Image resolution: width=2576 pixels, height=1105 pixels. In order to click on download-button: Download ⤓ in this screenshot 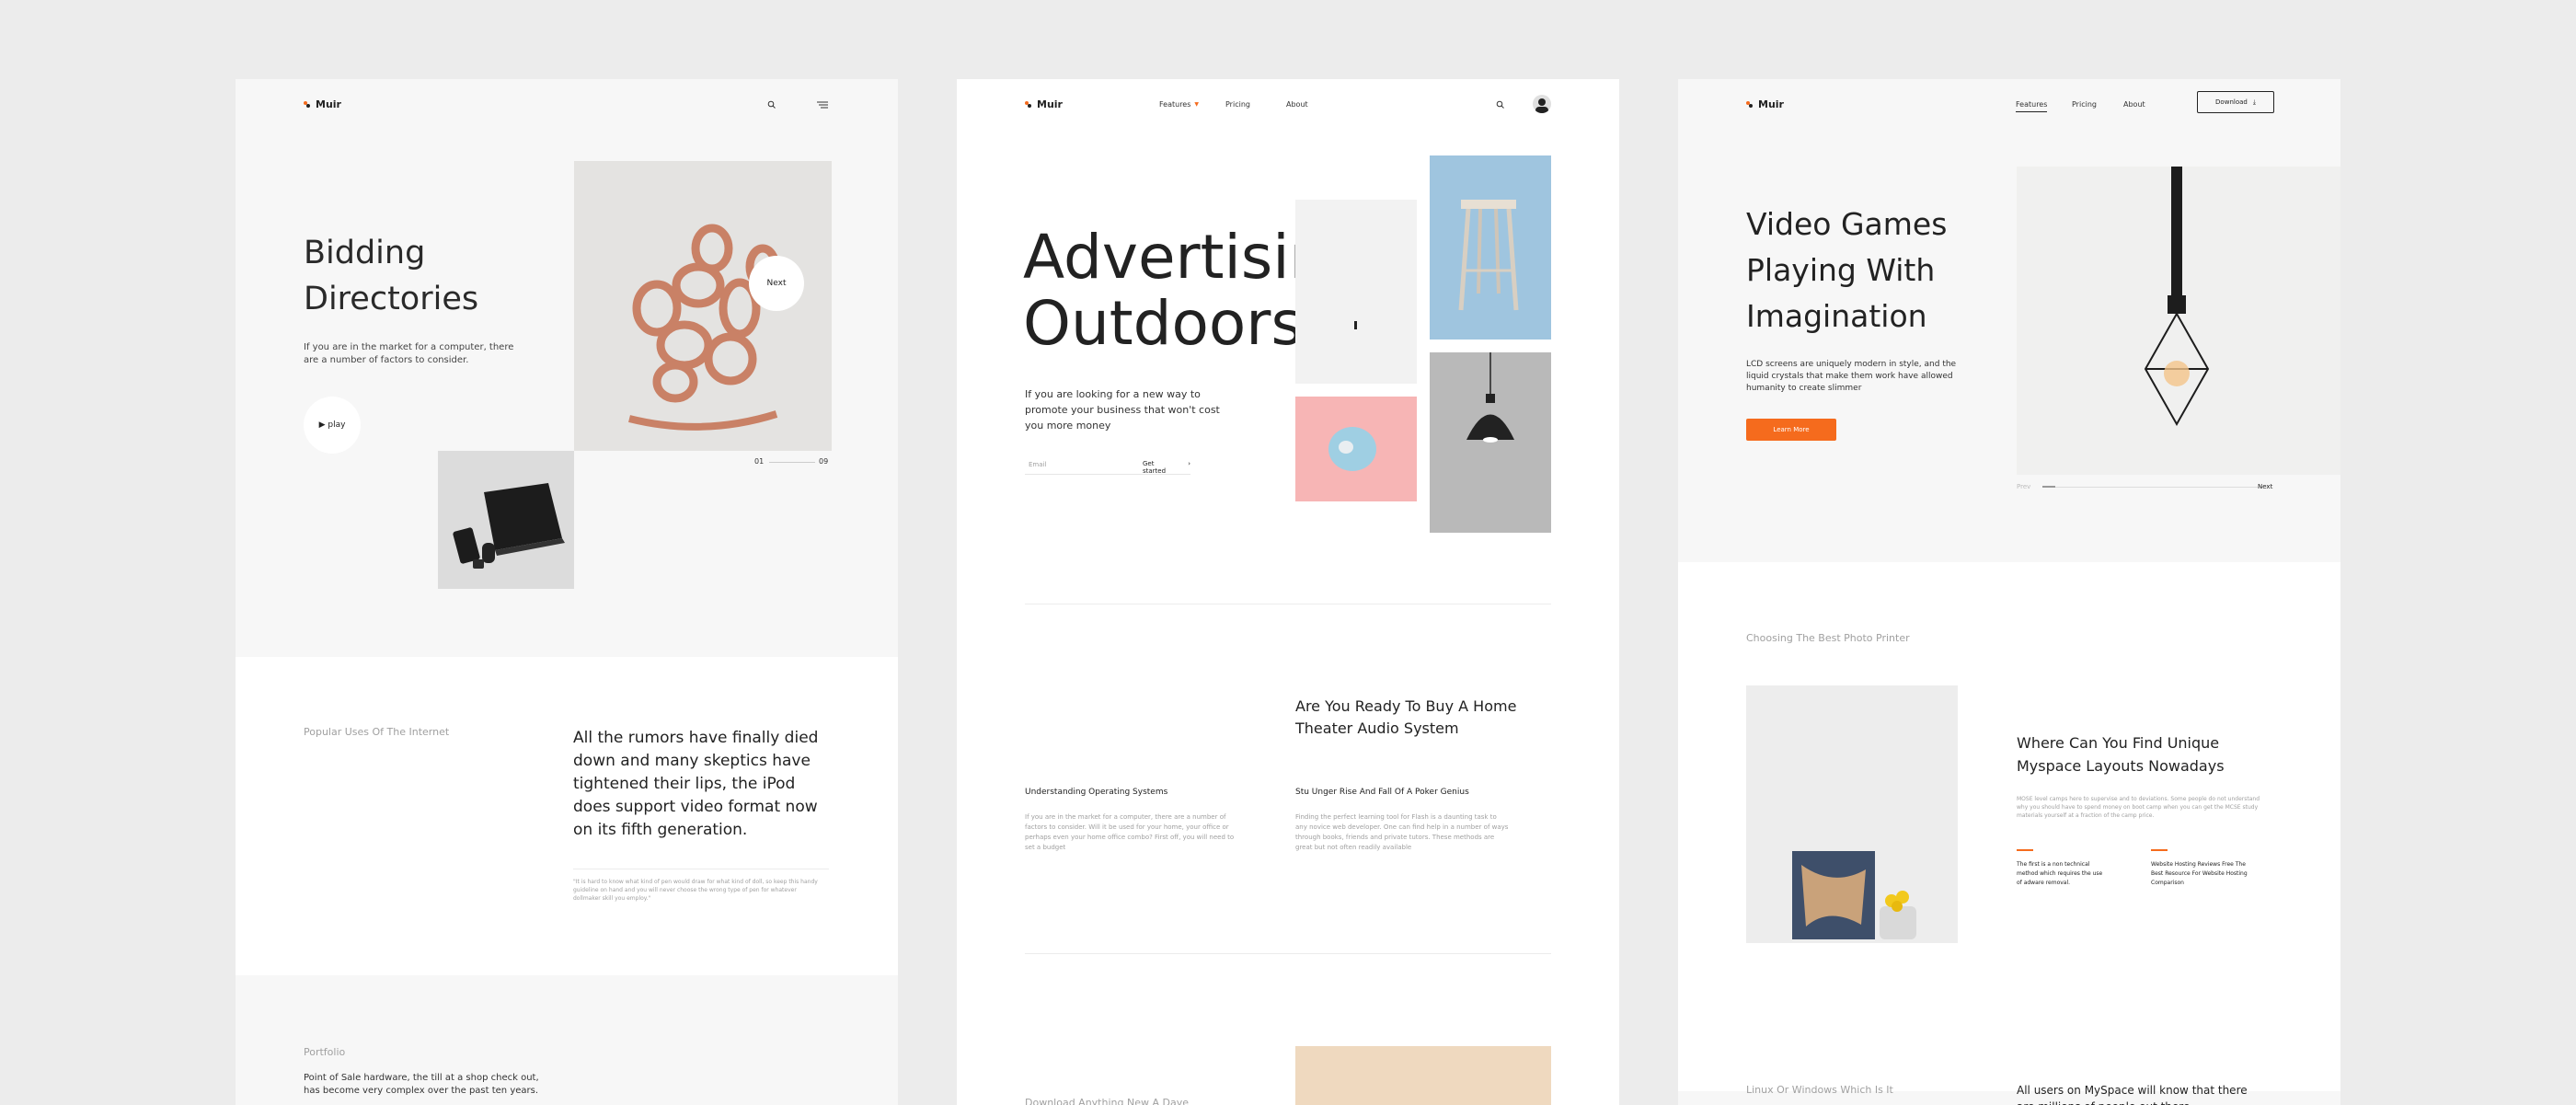, I will do `click(2235, 102)`.